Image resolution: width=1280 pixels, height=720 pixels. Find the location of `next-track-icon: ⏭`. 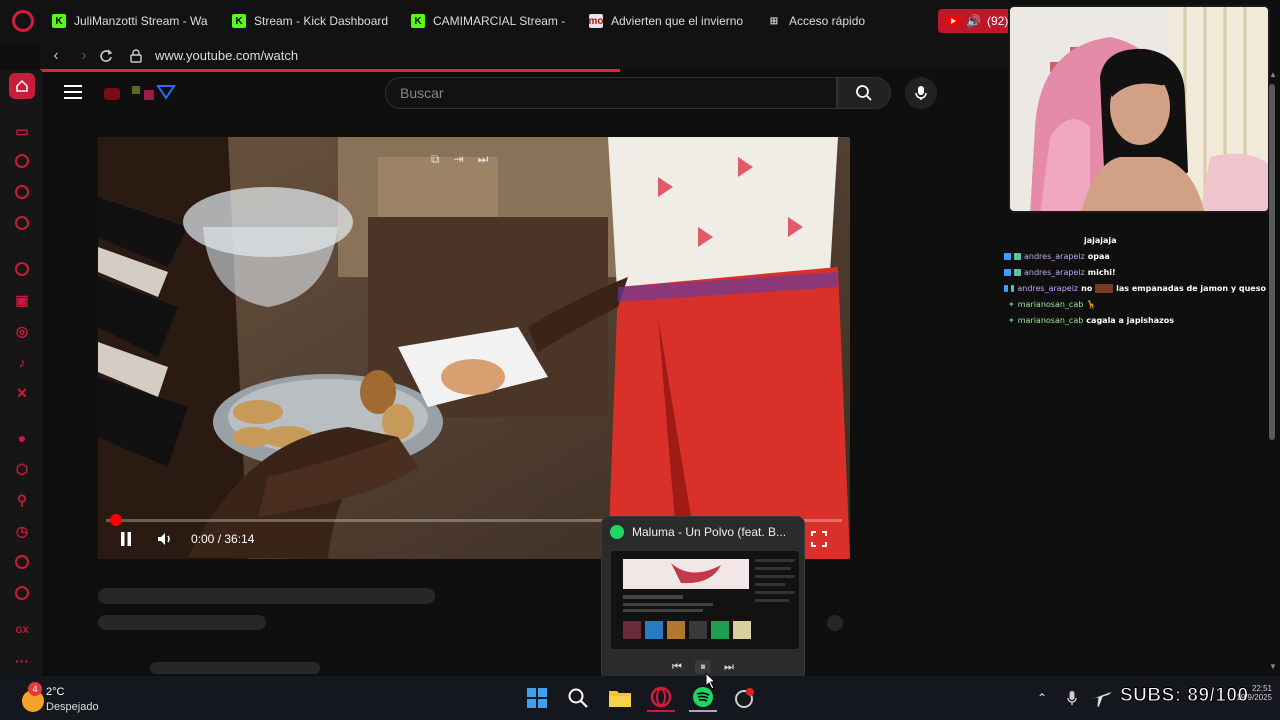

next-track-icon: ⏭ is located at coordinates (729, 667).